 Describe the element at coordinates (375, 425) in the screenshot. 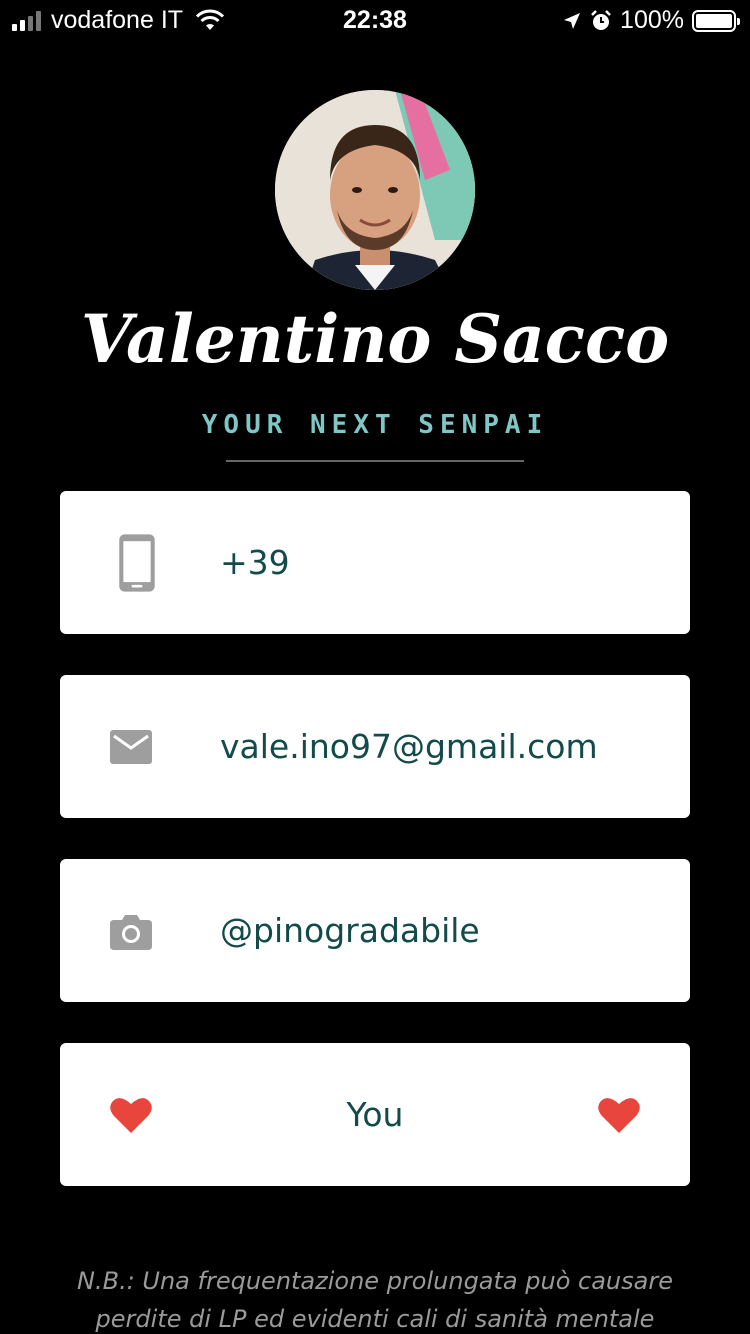

I see `profile-tagline: YOUR NEXT SENPAI` at that location.